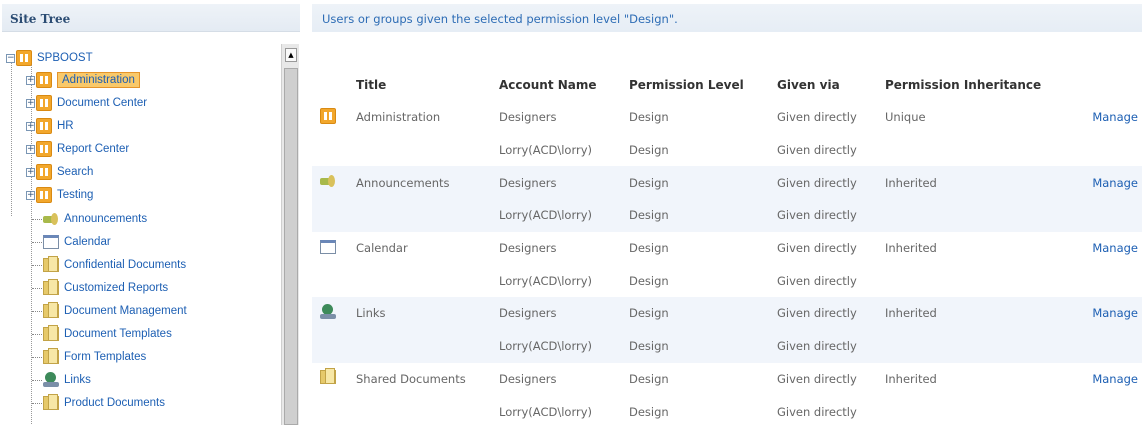  What do you see at coordinates (808, 84) in the screenshot?
I see `column-header-given-via: Given via` at bounding box center [808, 84].